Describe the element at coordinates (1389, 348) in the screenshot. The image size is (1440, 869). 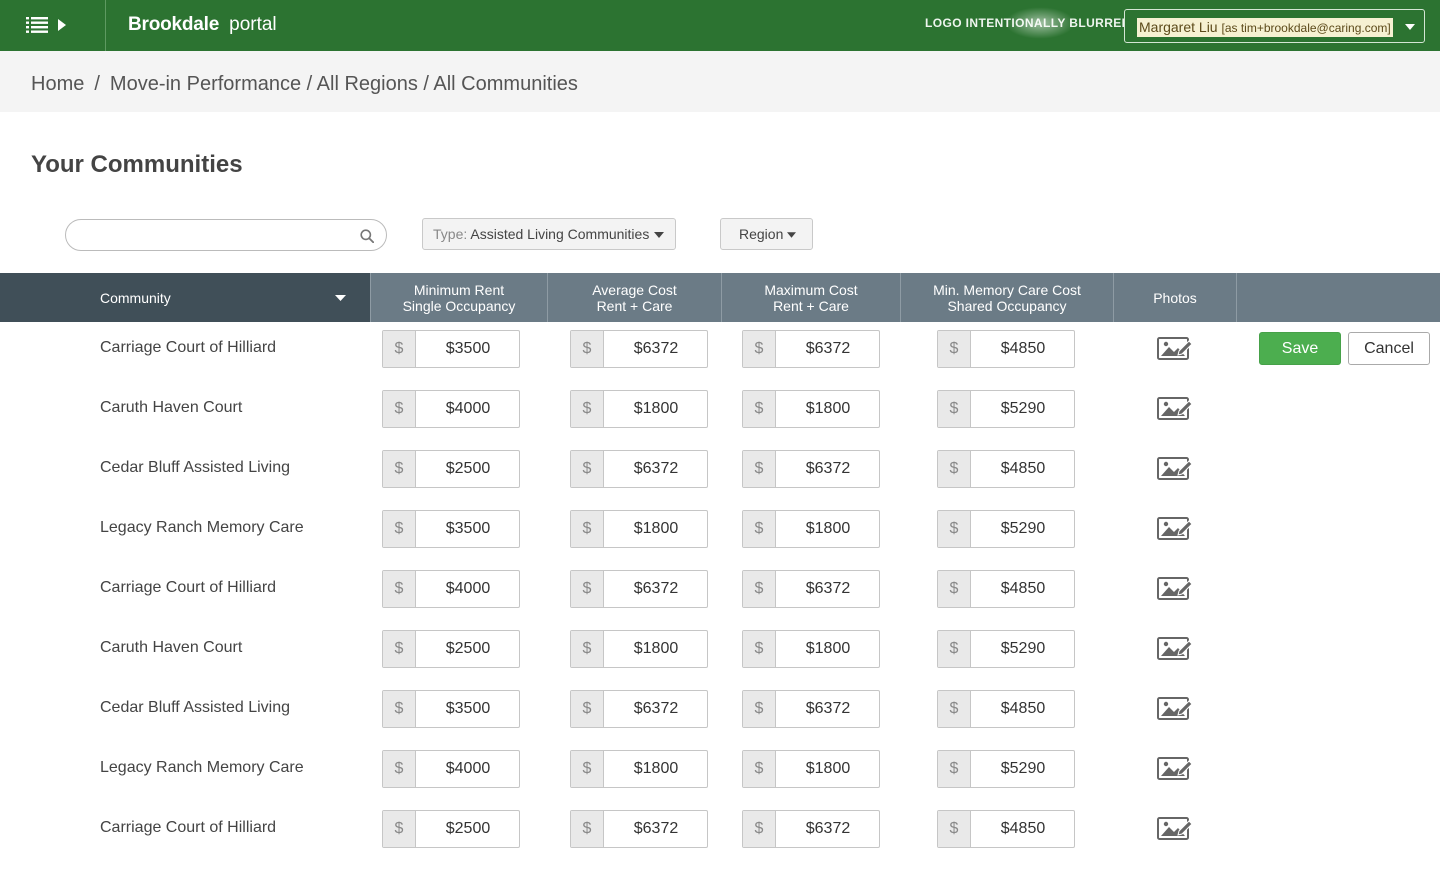
I see `cancel-button: Cancel` at that location.